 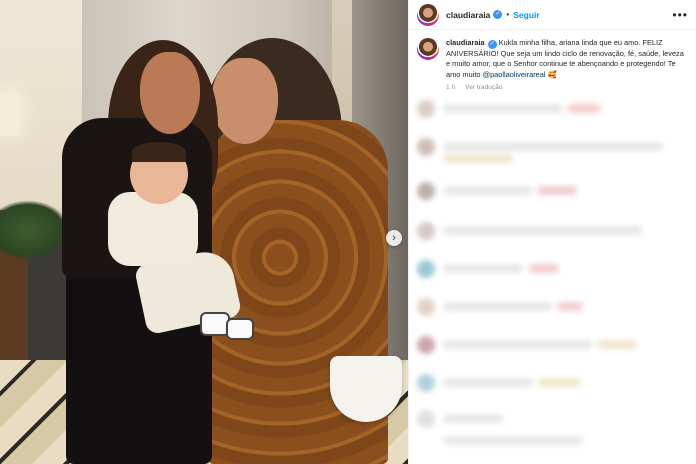 I want to click on caption-meta: 1 h Ver tradução, so click(x=565, y=87).